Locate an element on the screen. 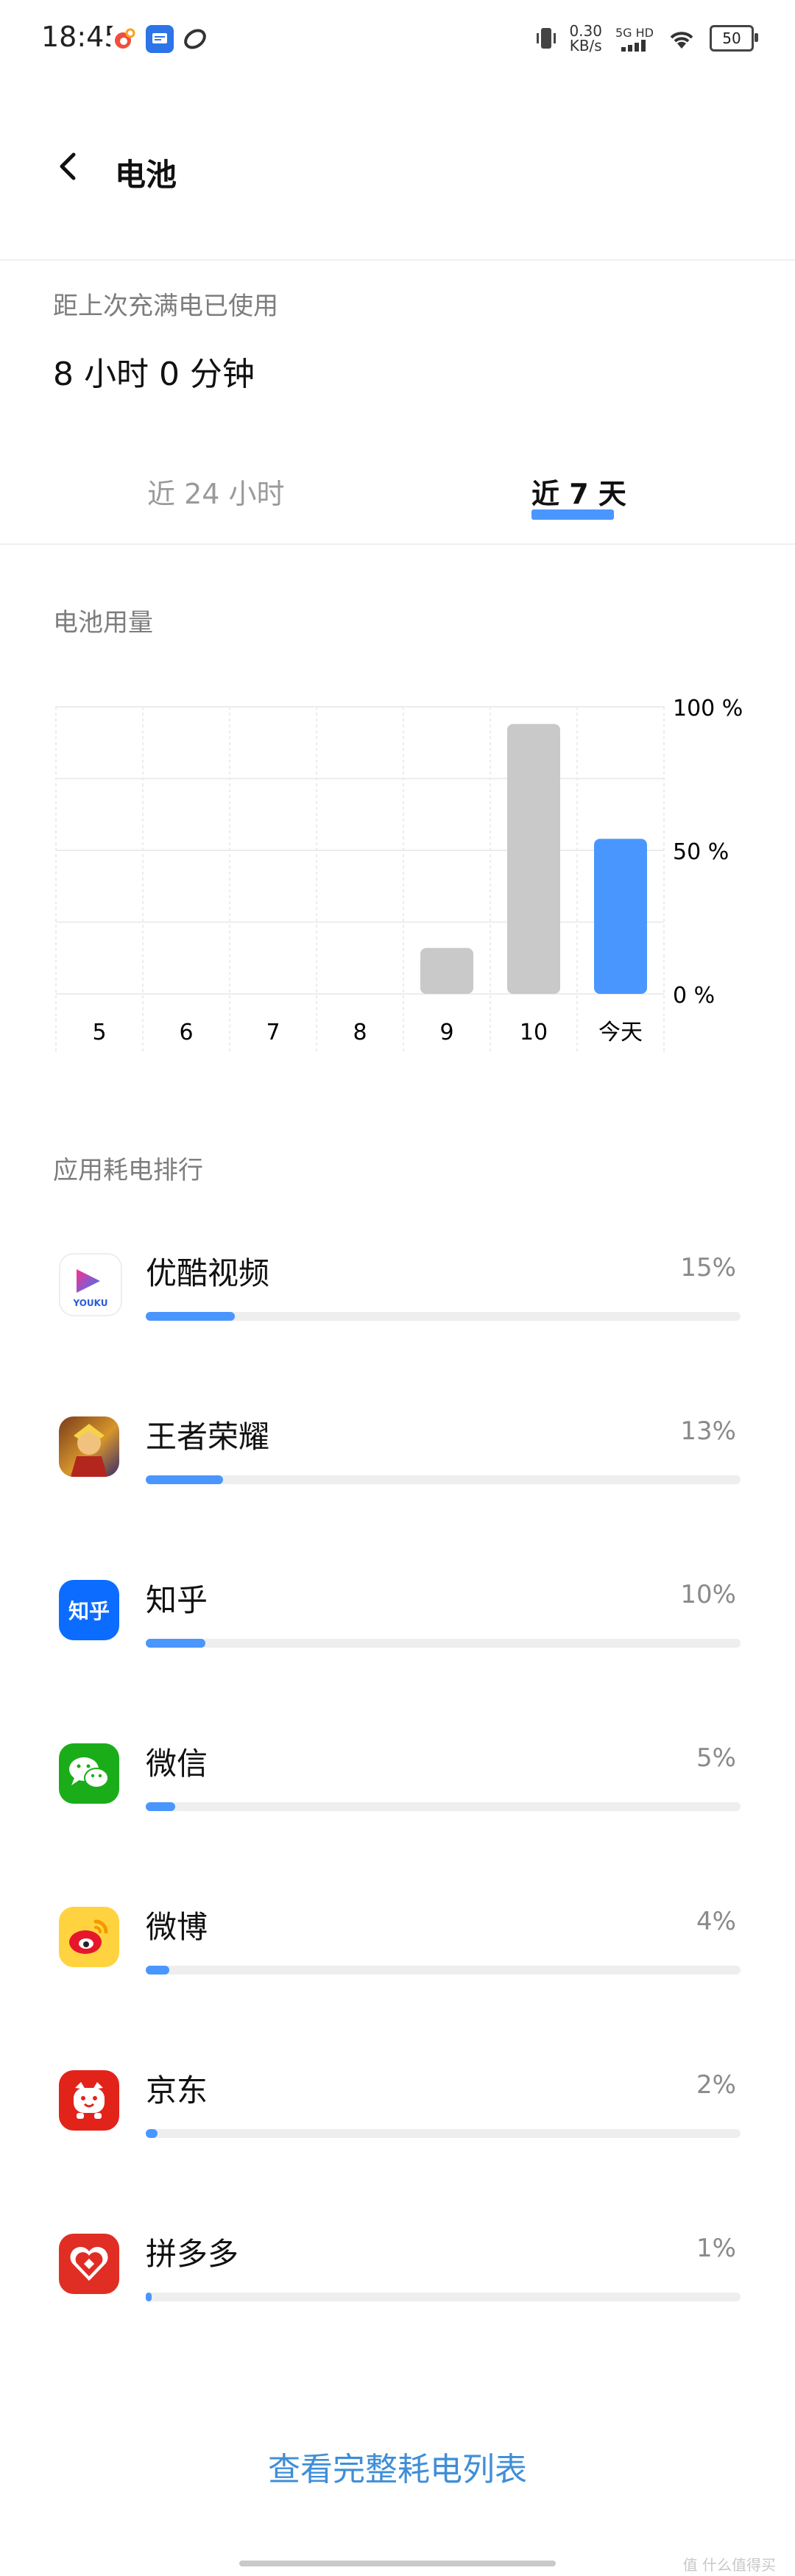 The height and width of the screenshot is (2576, 795). app-name: 王者荣耀 is located at coordinates (208, 1437).